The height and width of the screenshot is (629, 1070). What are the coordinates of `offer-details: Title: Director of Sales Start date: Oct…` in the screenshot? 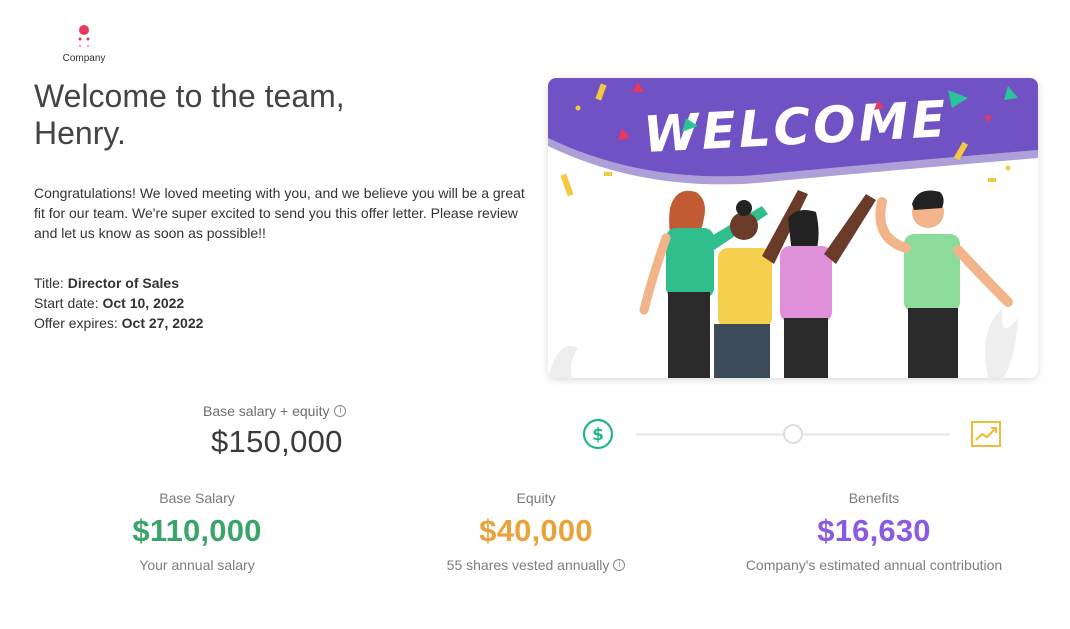 It's located at (118, 303).